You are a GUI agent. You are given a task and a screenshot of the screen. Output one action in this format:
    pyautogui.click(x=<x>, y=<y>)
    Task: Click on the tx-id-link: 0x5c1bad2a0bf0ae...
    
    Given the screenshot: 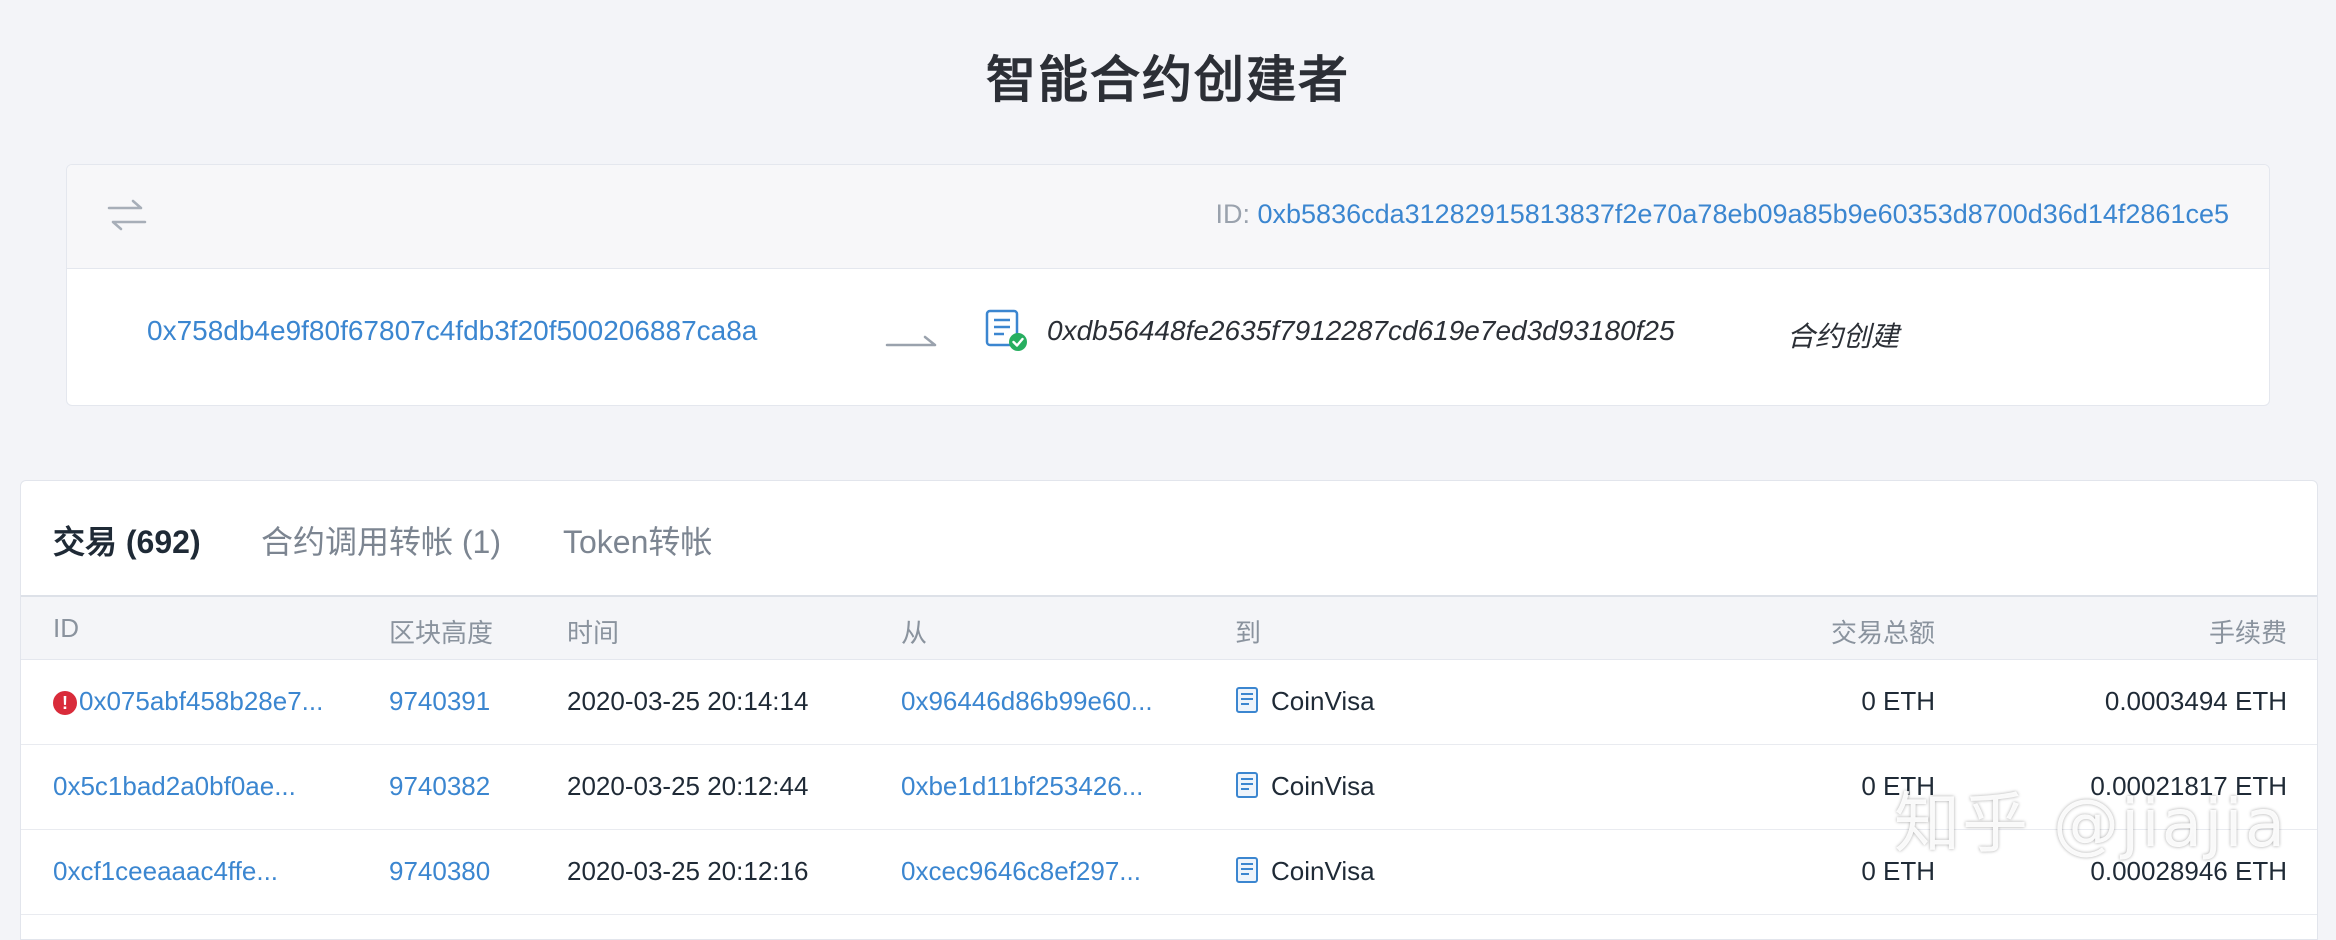 What is the action you would take?
    pyautogui.click(x=174, y=786)
    